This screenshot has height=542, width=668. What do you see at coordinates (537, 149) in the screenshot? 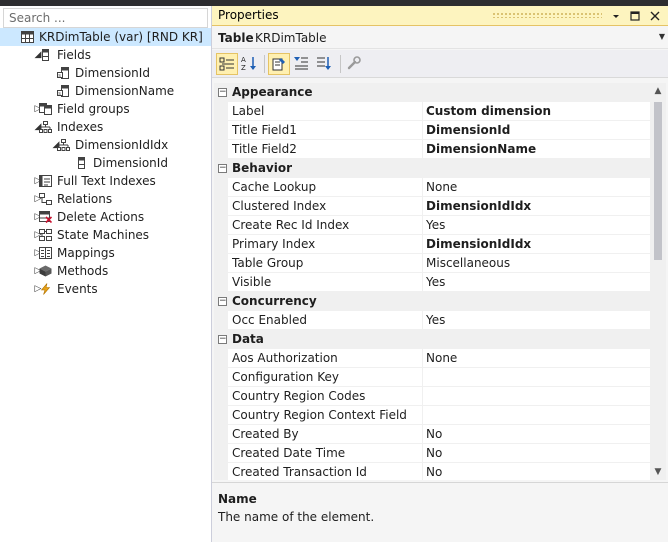
I see `property-value: DimensionName` at bounding box center [537, 149].